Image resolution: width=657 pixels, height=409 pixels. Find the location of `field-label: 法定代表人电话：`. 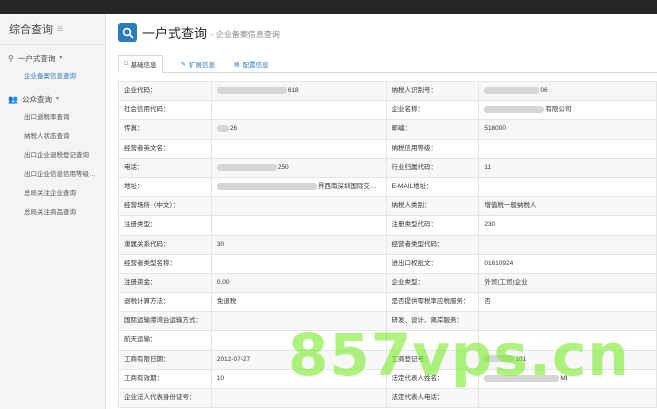

field-label: 法定代表人电话： is located at coordinates (433, 398).